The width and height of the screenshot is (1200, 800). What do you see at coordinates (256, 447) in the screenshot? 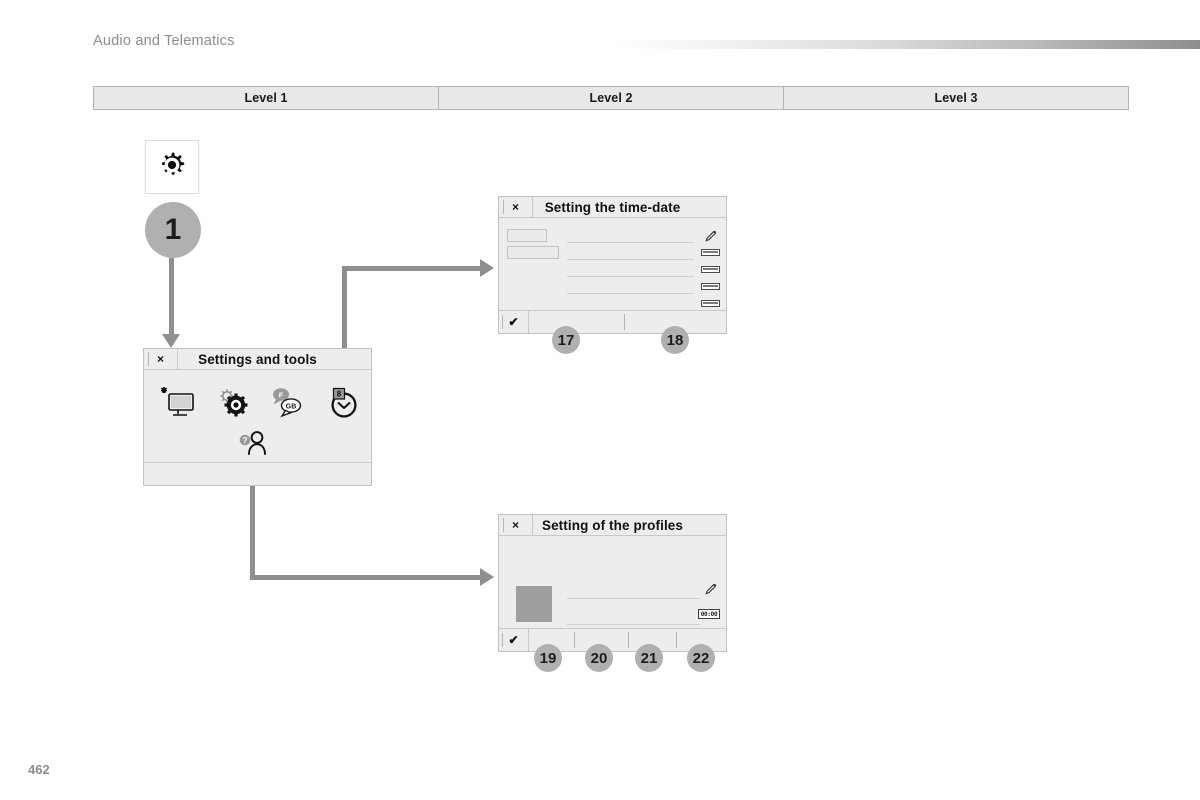
I see `user-profile-help-icon: ?` at bounding box center [256, 447].